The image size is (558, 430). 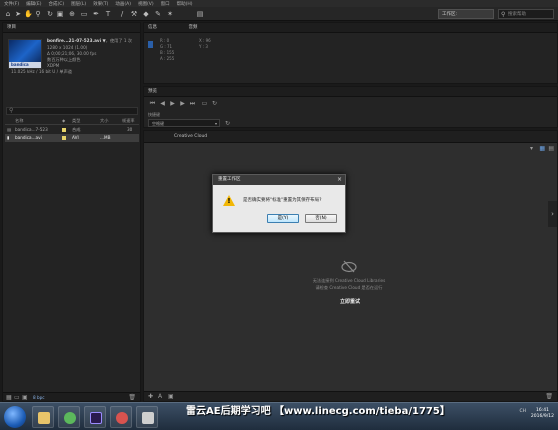 What do you see at coordinates (8, 14) in the screenshot?
I see `home-icon: ⌂` at bounding box center [8, 14].